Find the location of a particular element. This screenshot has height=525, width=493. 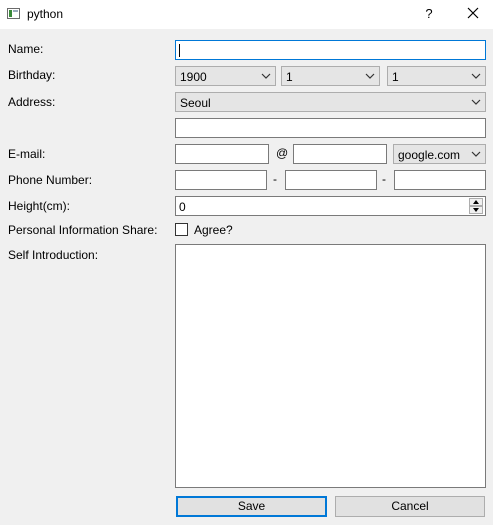

phone-part3-input is located at coordinates (440, 180).